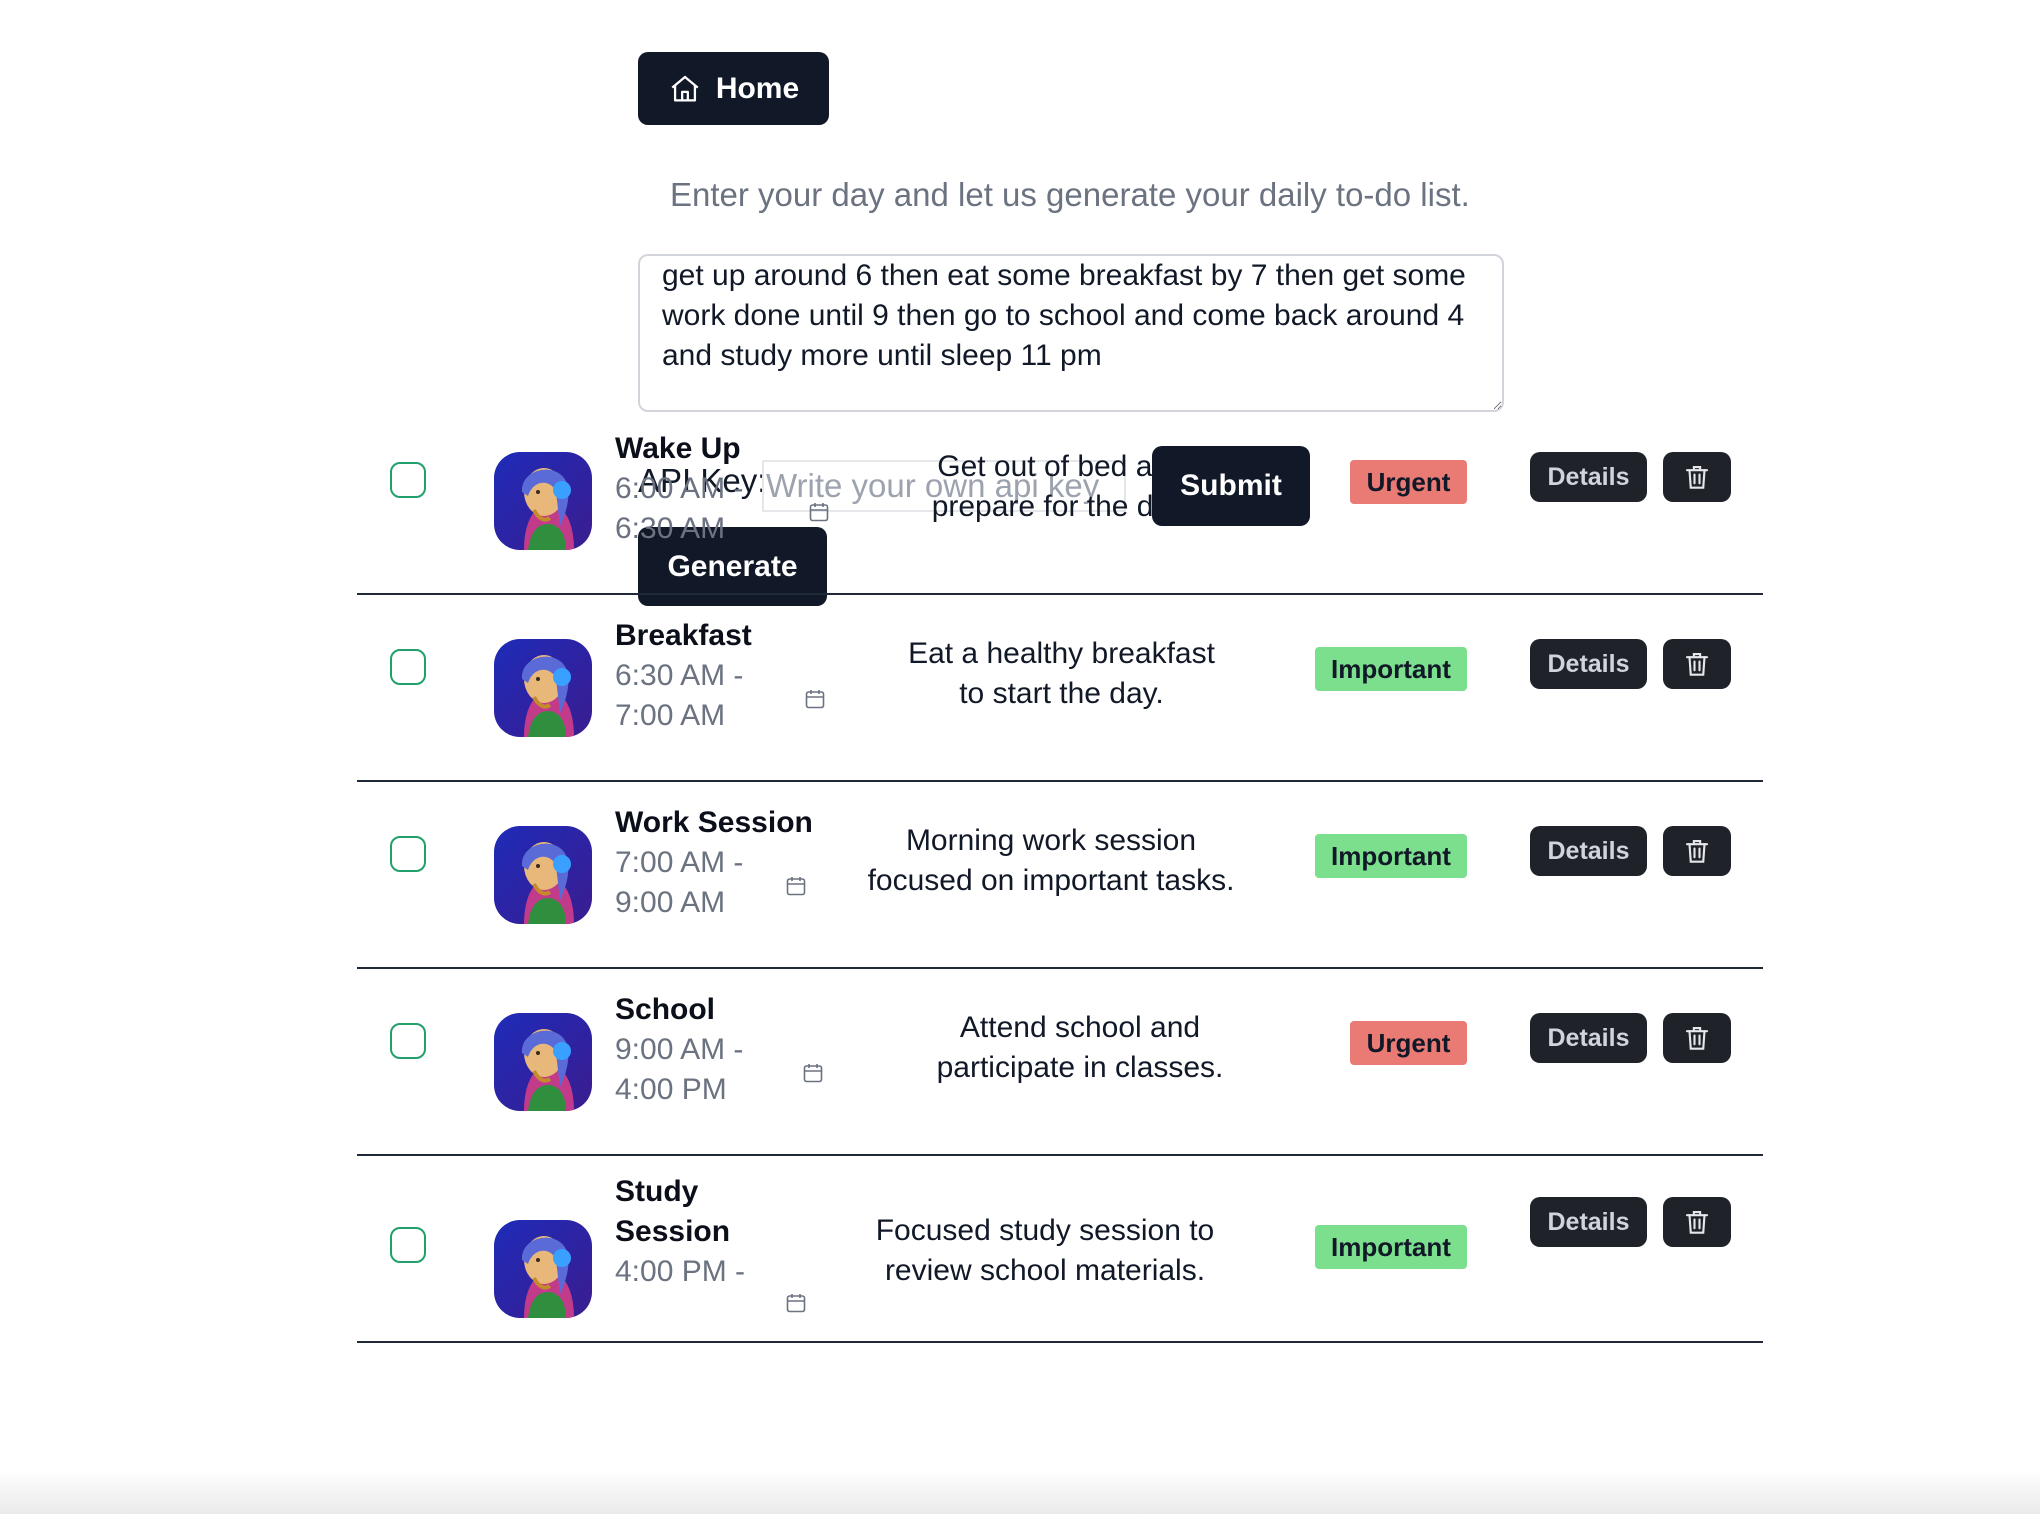 Image resolution: width=2040 pixels, height=1514 pixels. I want to click on task-time-end: 9:00 AM, so click(670, 902).